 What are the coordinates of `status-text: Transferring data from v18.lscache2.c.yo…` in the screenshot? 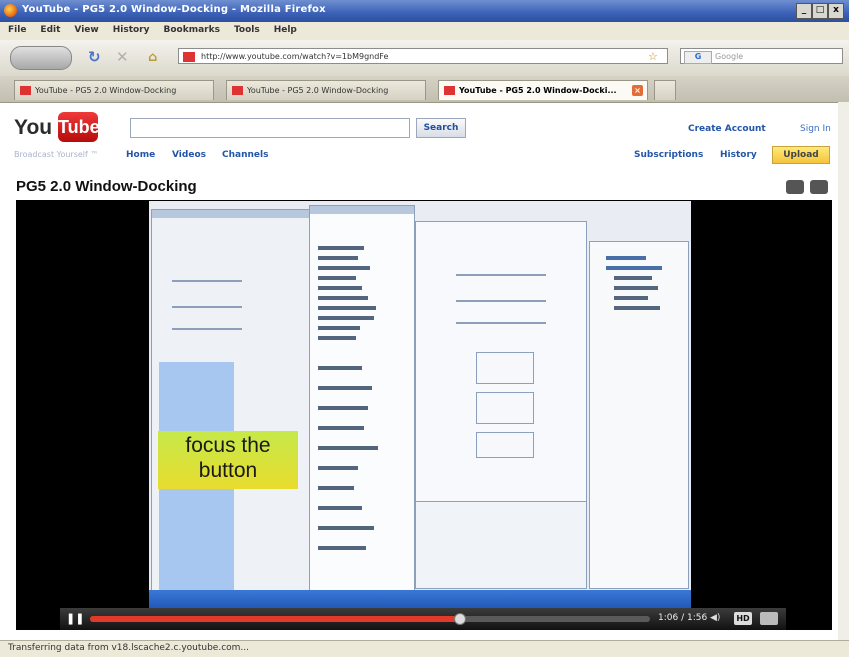 It's located at (129, 648).